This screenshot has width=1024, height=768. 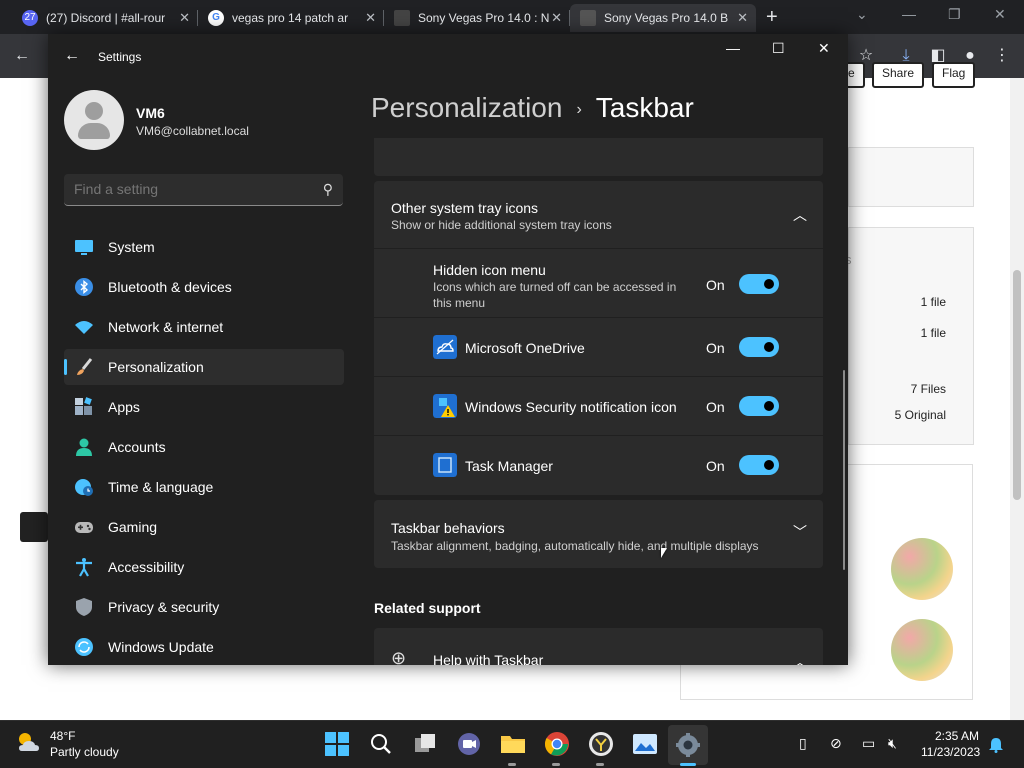 I want to click on minimize-icon: —, so click(x=909, y=14).